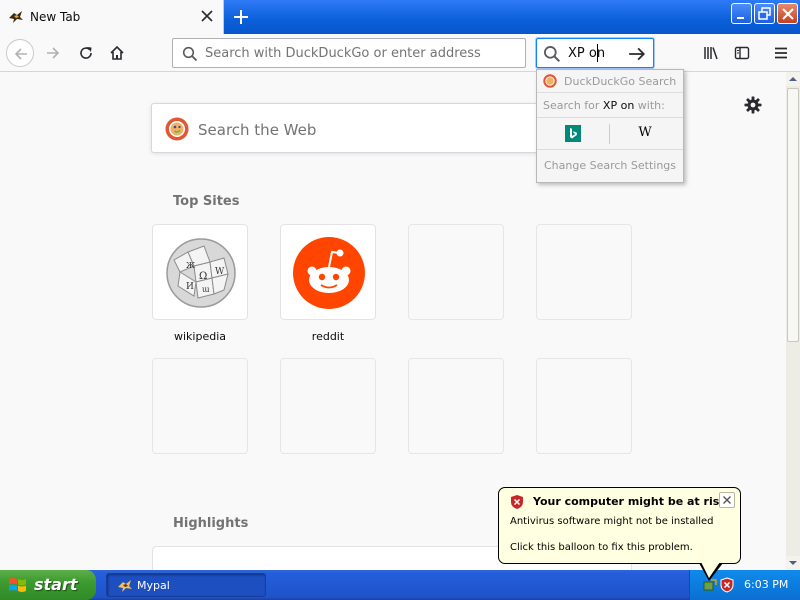 The height and width of the screenshot is (600, 800). I want to click on top-site-label: wikipedia, so click(200, 336).